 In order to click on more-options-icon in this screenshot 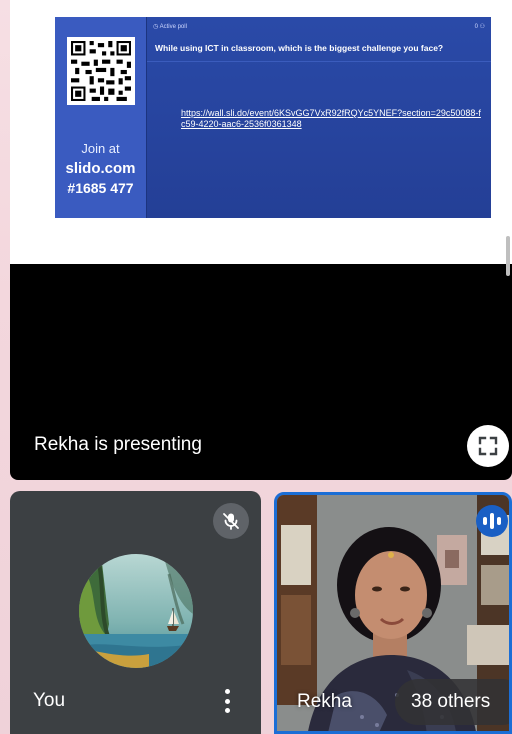, I will do `click(227, 701)`.